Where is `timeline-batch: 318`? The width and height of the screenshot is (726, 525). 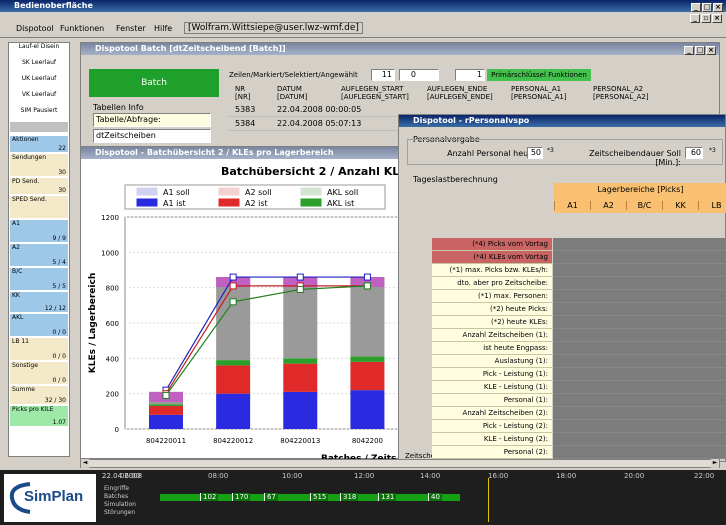 timeline-batch: 318 is located at coordinates (349, 497).